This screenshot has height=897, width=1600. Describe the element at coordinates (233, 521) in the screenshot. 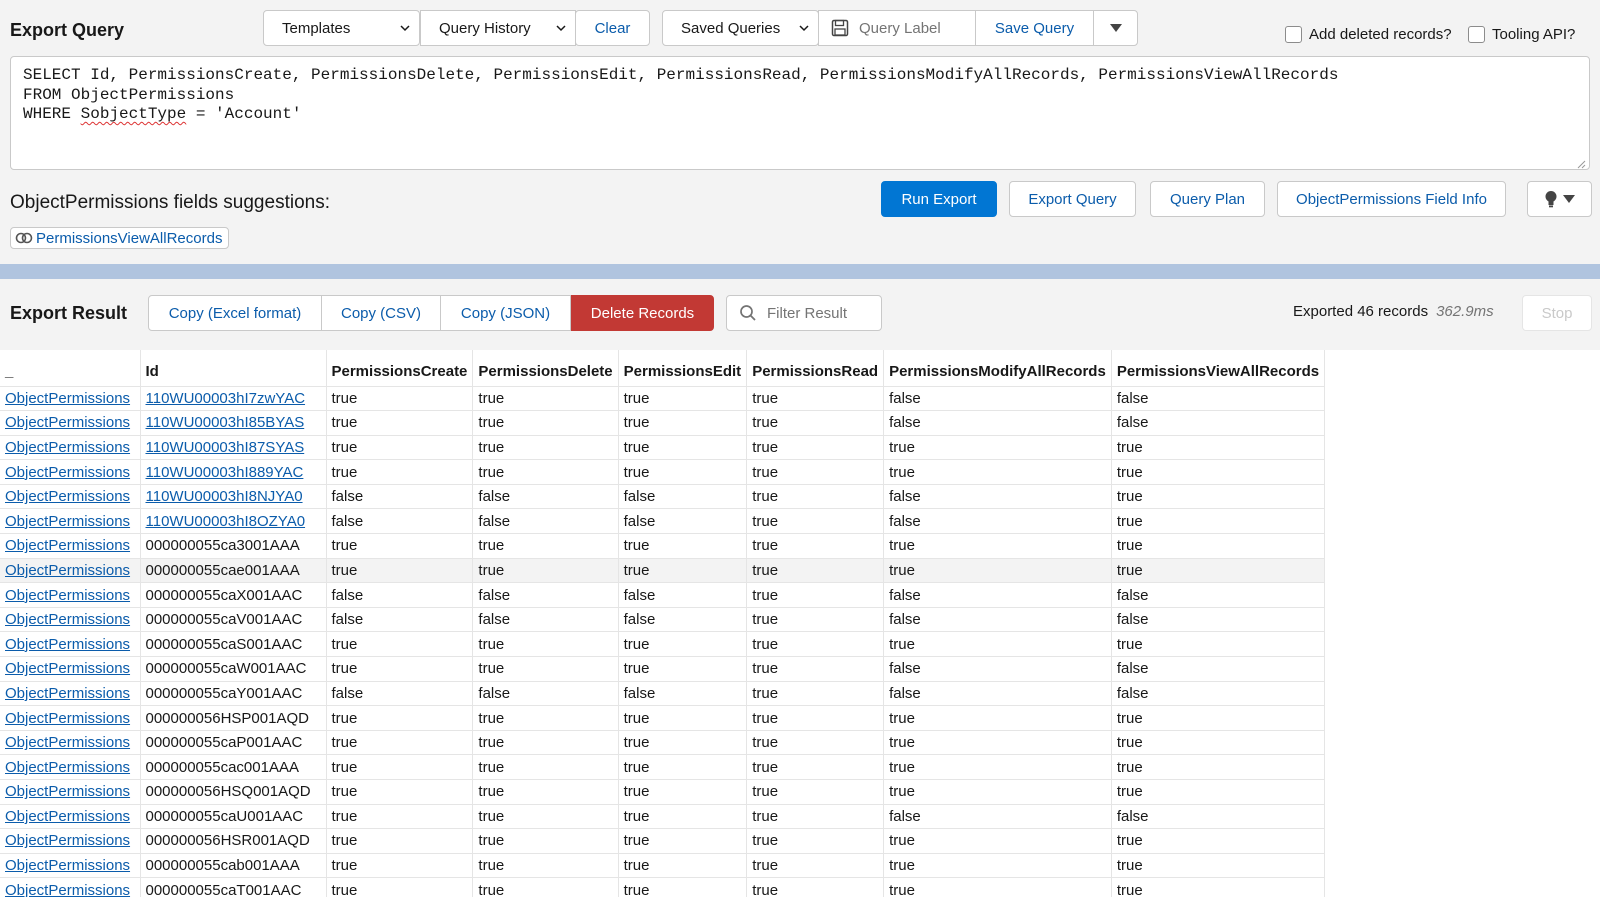

I see `record-id-link: 110WU00003hI8OZYA0` at that location.